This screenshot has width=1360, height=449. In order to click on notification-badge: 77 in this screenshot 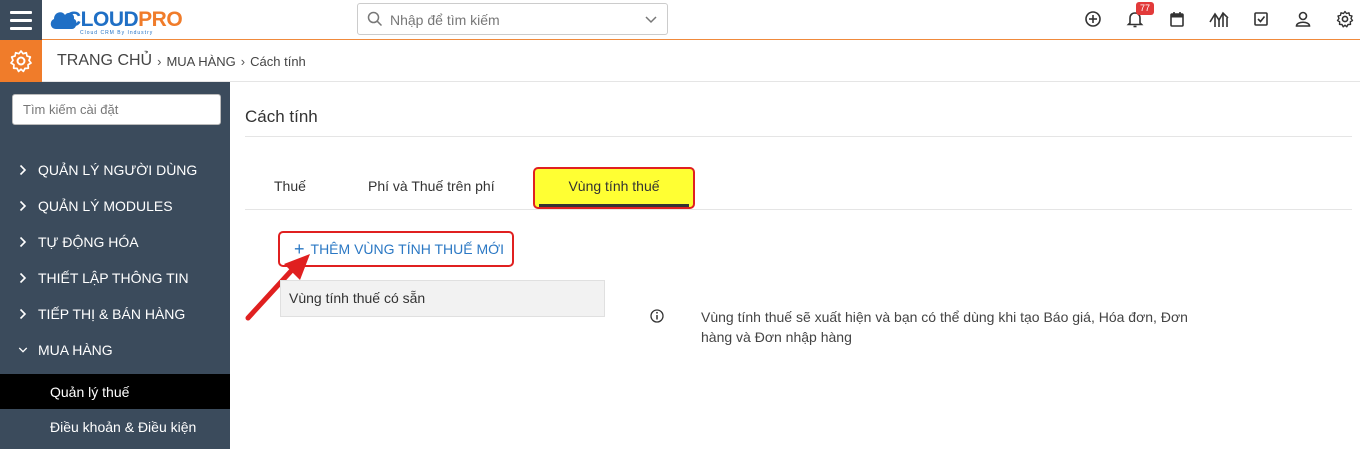, I will do `click(1145, 8)`.